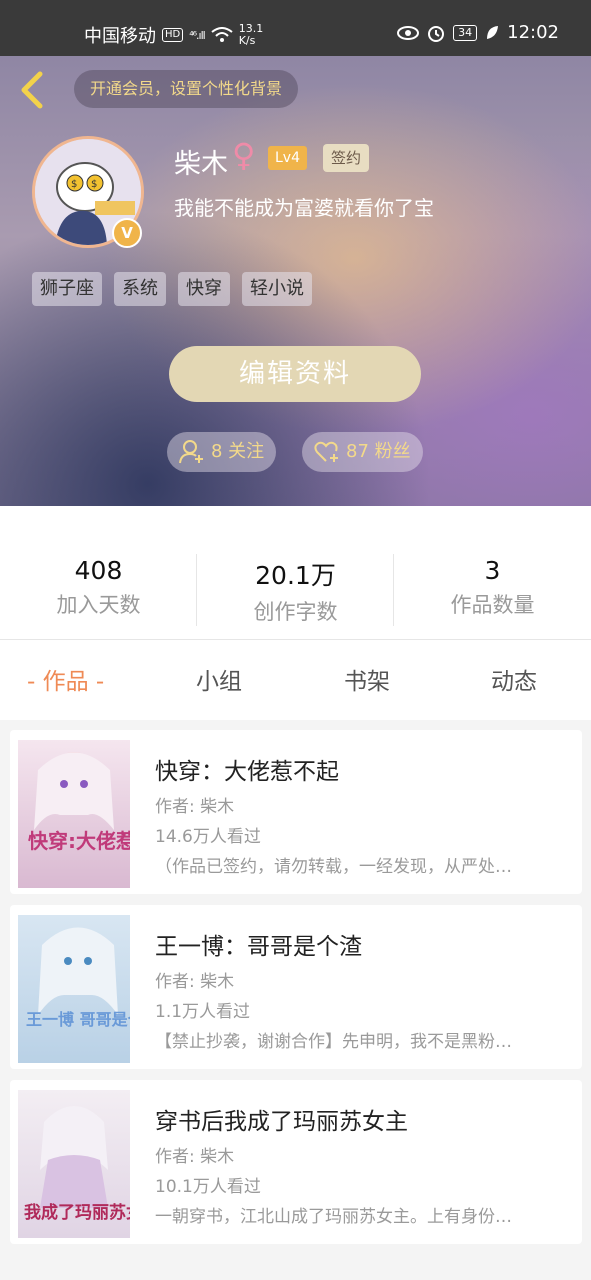  Describe the element at coordinates (295, 680) in the screenshot. I see `tab-bar: - 作品 - 小组 书架 动态` at that location.